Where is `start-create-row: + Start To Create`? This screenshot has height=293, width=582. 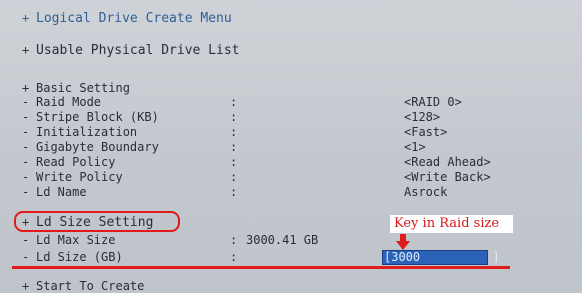 start-create-row: + Start To Create is located at coordinates (83, 285).